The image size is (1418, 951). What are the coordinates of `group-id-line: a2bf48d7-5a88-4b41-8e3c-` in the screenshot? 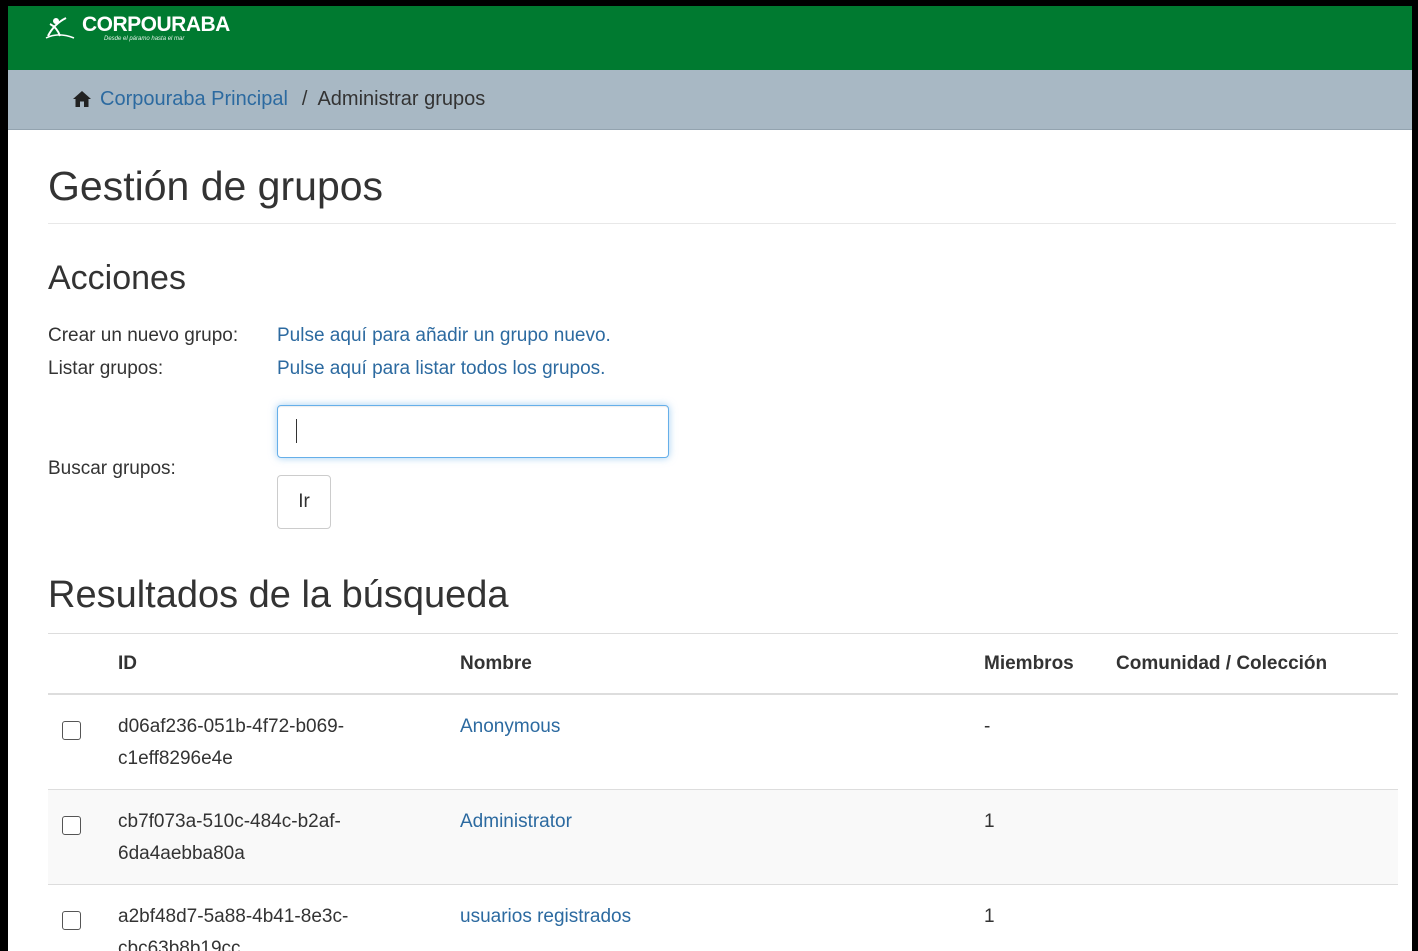 It's located at (233, 916).